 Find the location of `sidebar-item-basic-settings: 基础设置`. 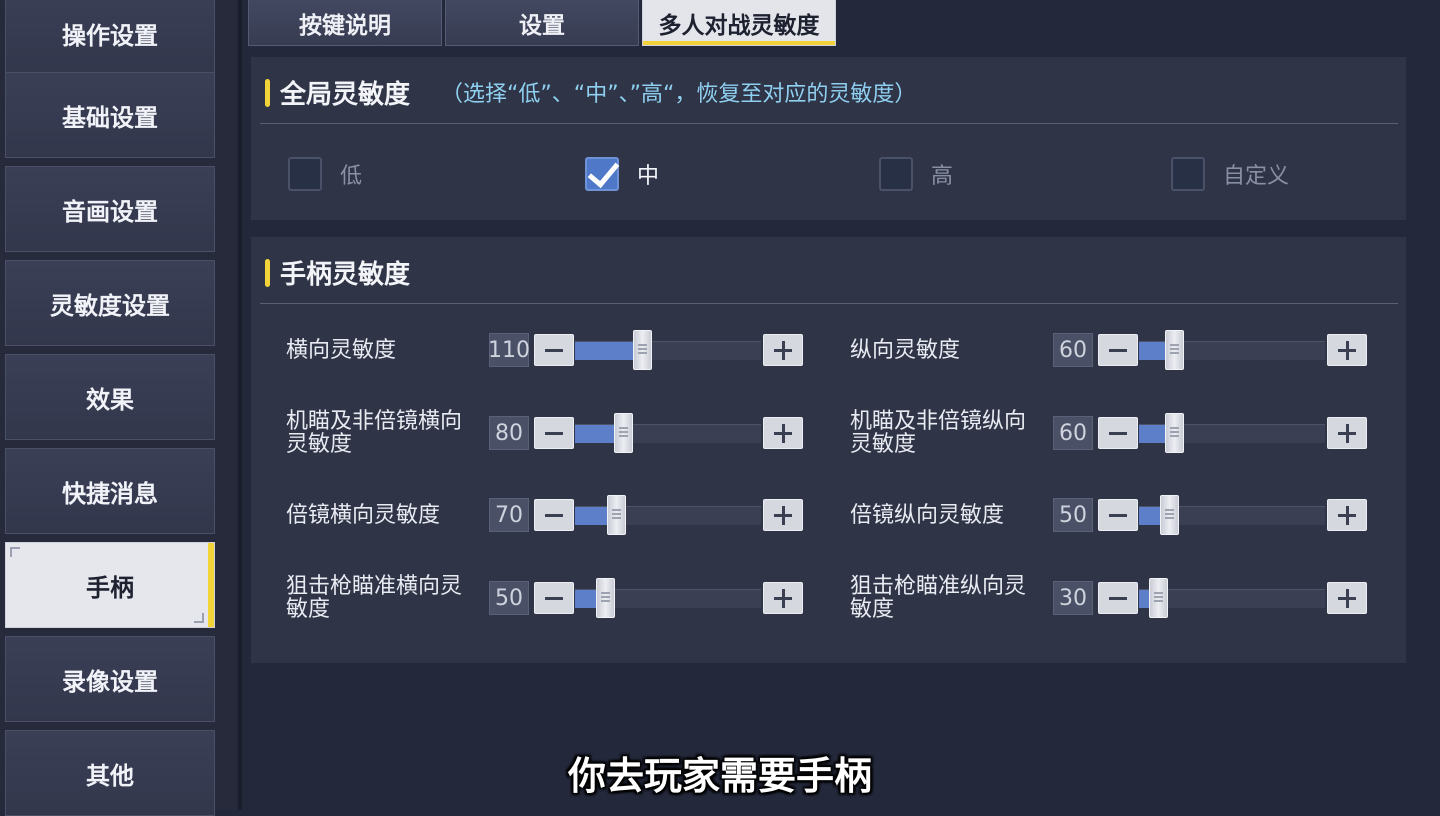

sidebar-item-basic-settings: 基础设置 is located at coordinates (110, 115).